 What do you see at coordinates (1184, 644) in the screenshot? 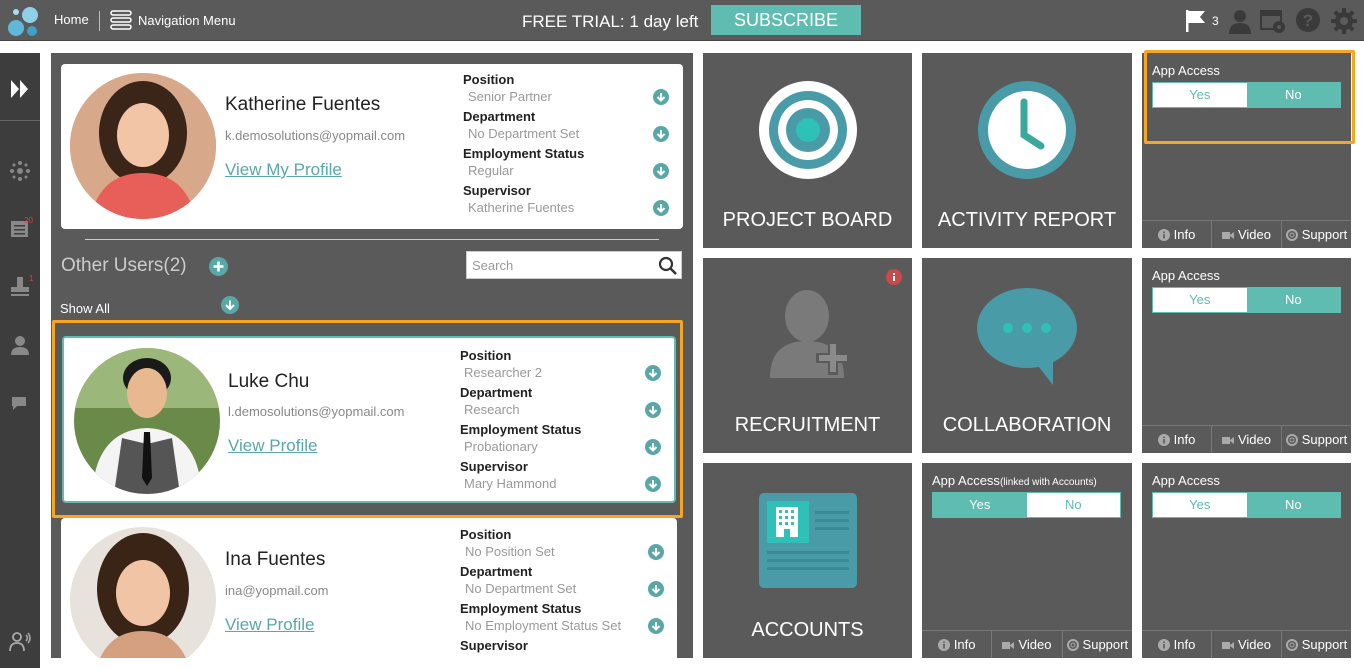
I see `info-label: Info` at bounding box center [1184, 644].